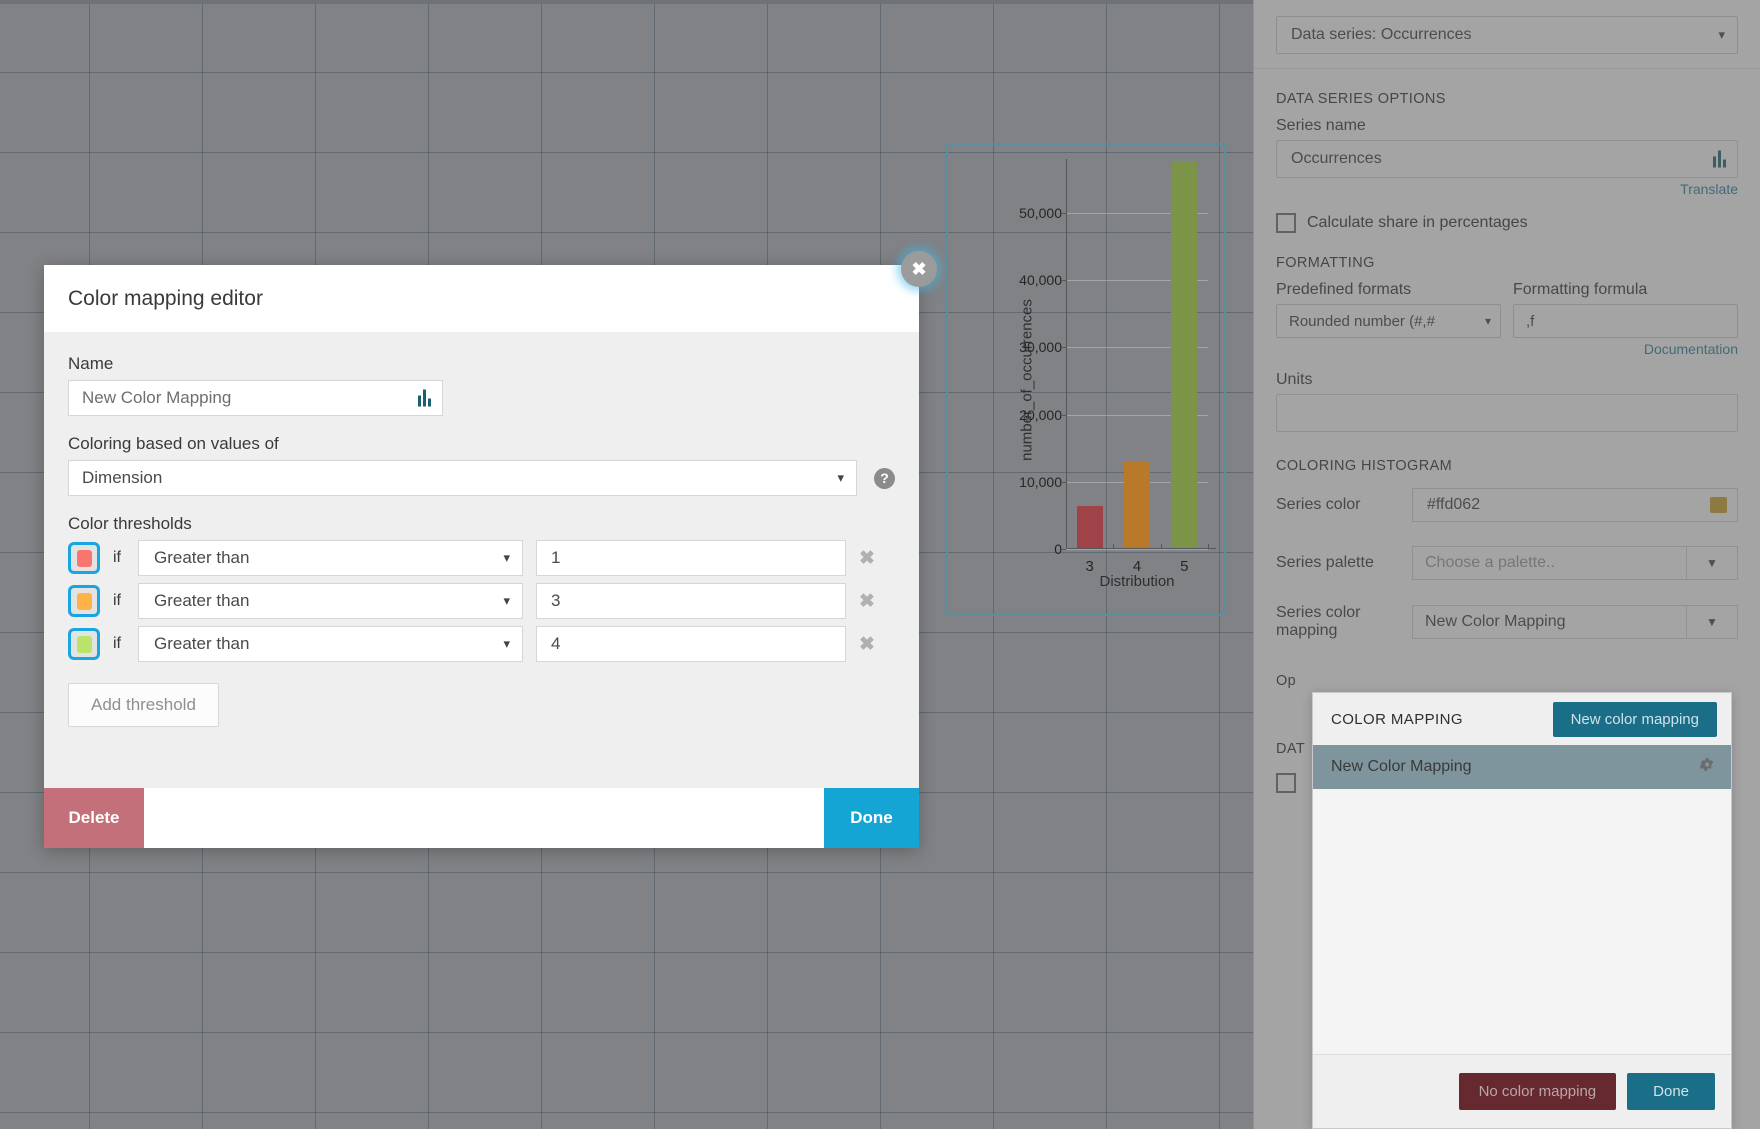 The image size is (1760, 1129). I want to click on color-threshold-row: if Greater than ▾ 4 ✖, so click(481, 644).